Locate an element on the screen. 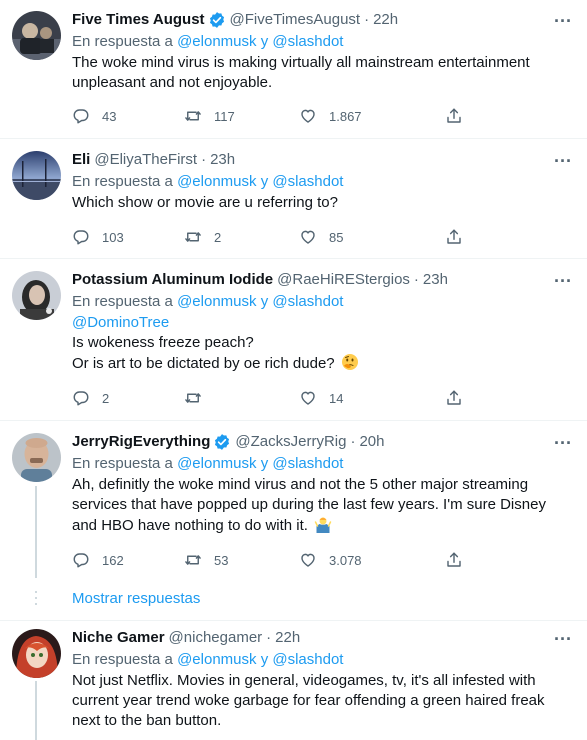 The image size is (587, 740). display-name: JerryRigEverything is located at coordinates (141, 442).